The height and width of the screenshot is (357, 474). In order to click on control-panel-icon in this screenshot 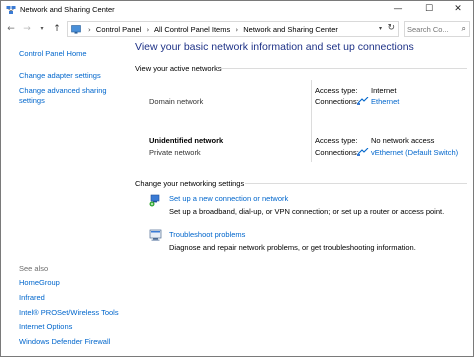, I will do `click(76, 29)`.